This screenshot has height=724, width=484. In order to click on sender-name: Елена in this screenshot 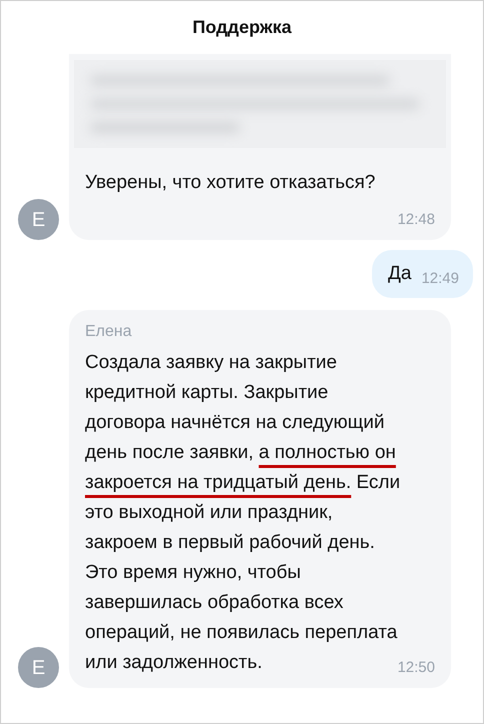, I will do `click(109, 332)`.